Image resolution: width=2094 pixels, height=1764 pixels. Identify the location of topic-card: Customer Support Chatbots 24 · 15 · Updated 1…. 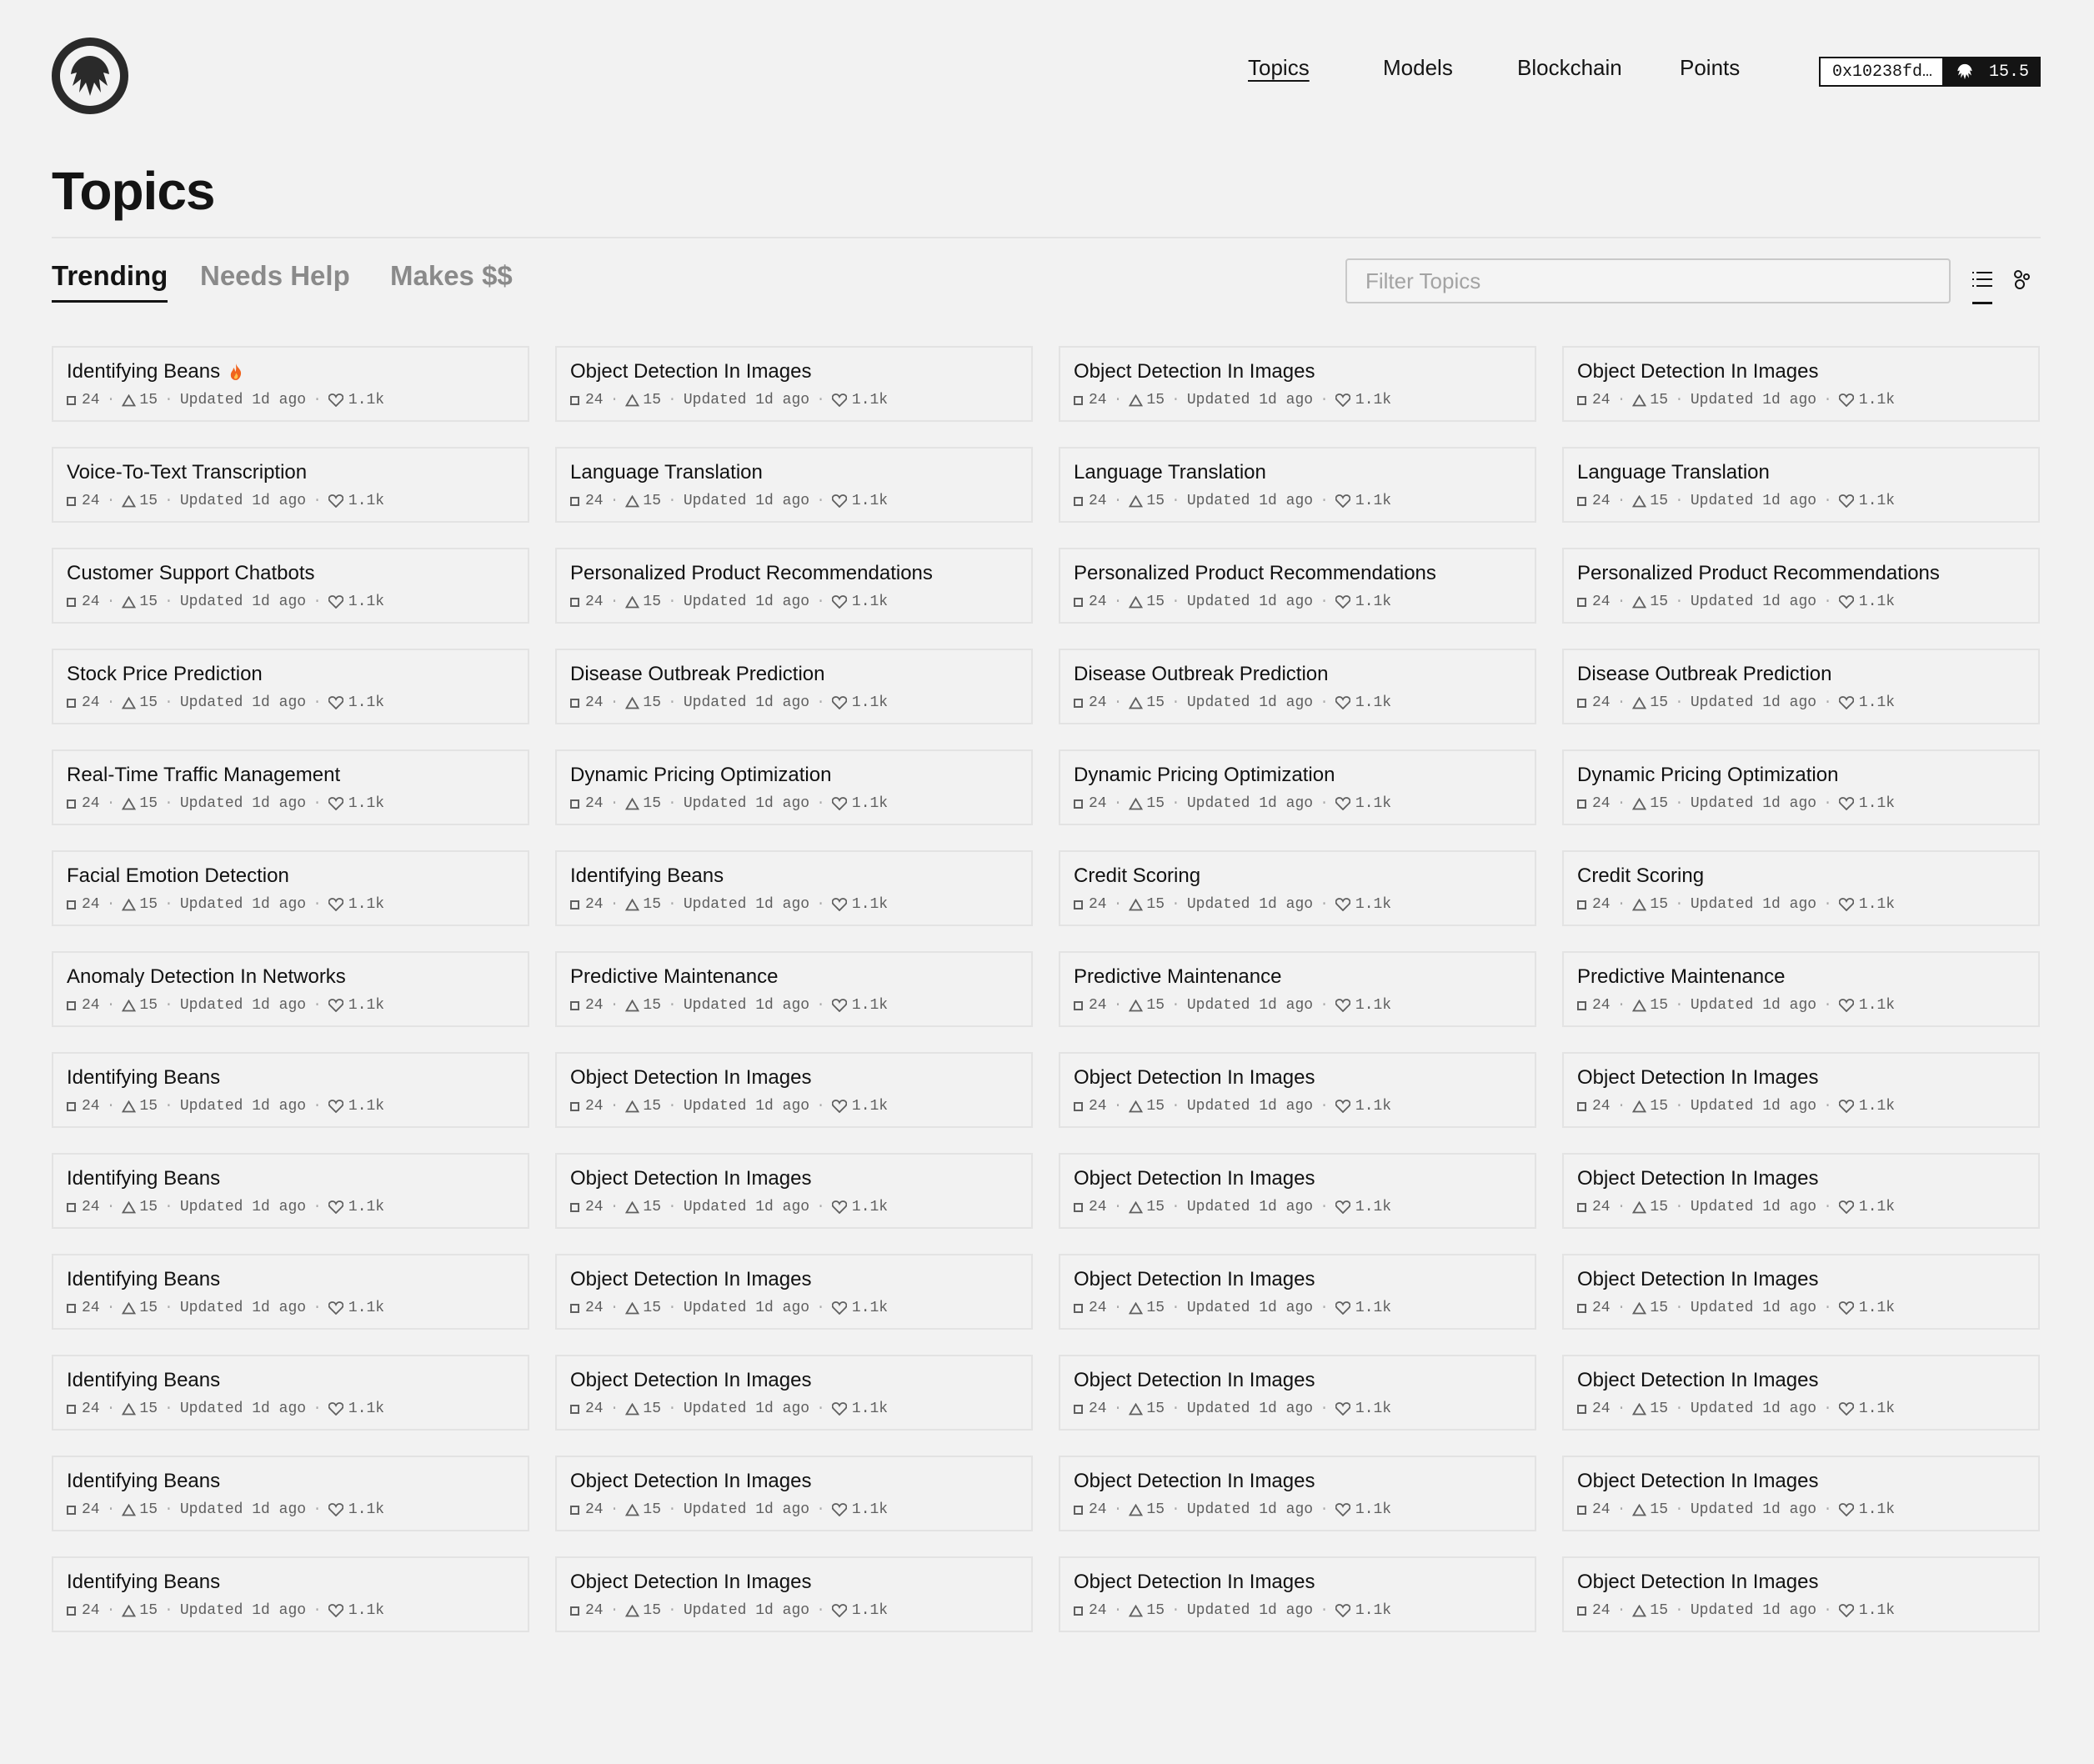
(290, 586).